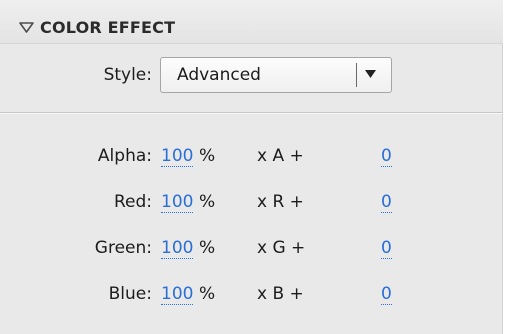  What do you see at coordinates (207, 294) in the screenshot?
I see `blue-percent-unit: %` at bounding box center [207, 294].